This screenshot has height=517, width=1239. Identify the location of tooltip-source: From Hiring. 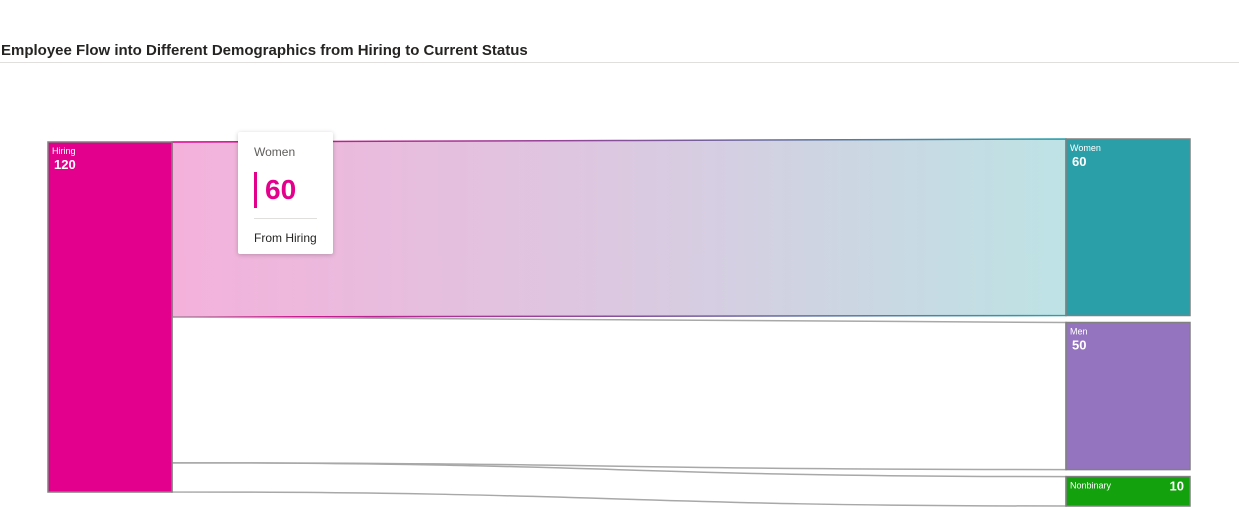
(285, 238).